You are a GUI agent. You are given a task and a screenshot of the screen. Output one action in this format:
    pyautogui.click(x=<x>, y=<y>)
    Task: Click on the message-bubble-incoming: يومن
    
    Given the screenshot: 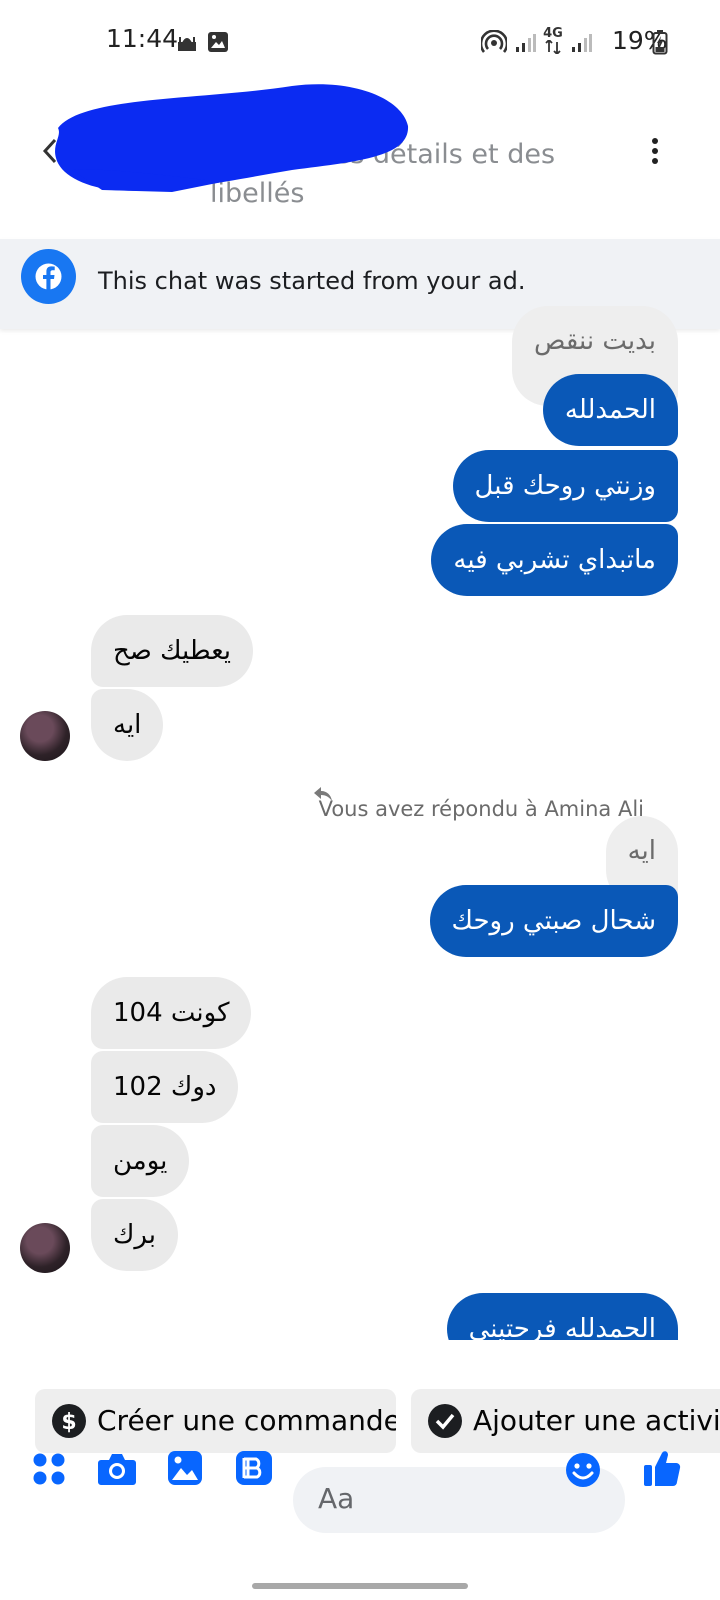 What is the action you would take?
    pyautogui.click(x=140, y=1161)
    